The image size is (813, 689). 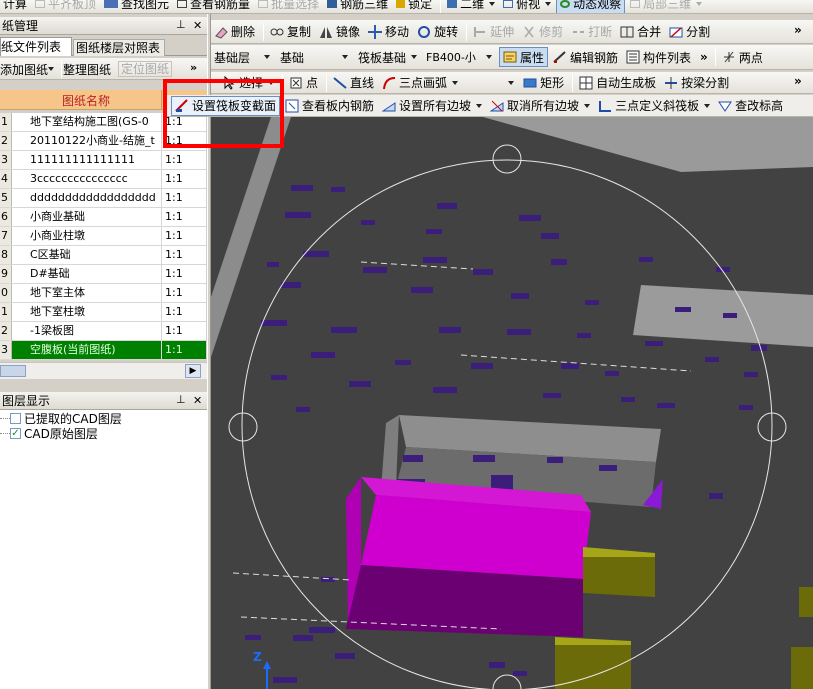 What do you see at coordinates (103, 179) in the screenshot?
I see `table-row: 4 3ccccccccccccccc 1:1` at bounding box center [103, 179].